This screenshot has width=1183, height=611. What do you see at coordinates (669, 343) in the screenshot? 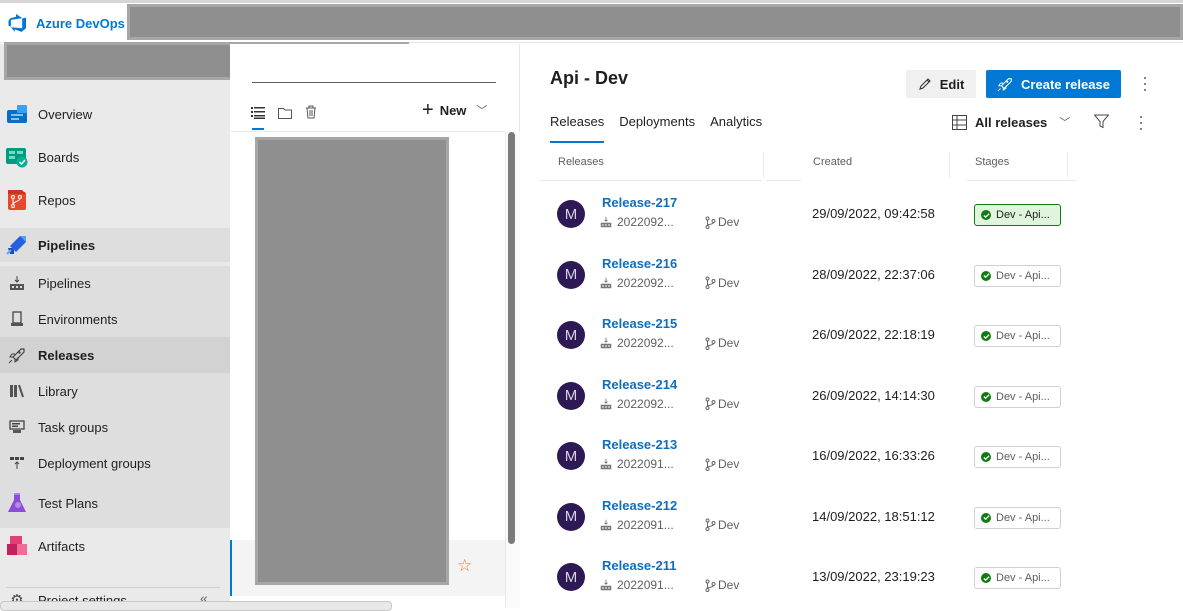
I see `release-artifact-info: 2022092... Dev` at bounding box center [669, 343].